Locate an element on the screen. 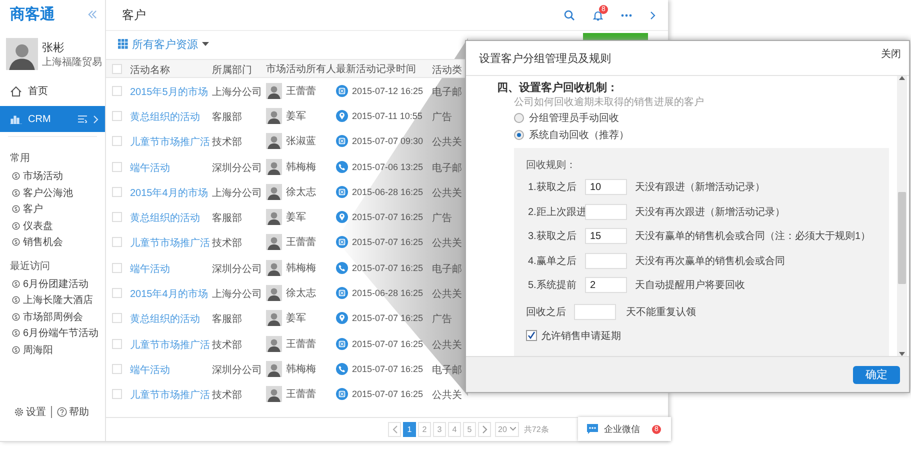 This screenshot has width=911, height=450. section-title: 常用 is located at coordinates (20, 159).